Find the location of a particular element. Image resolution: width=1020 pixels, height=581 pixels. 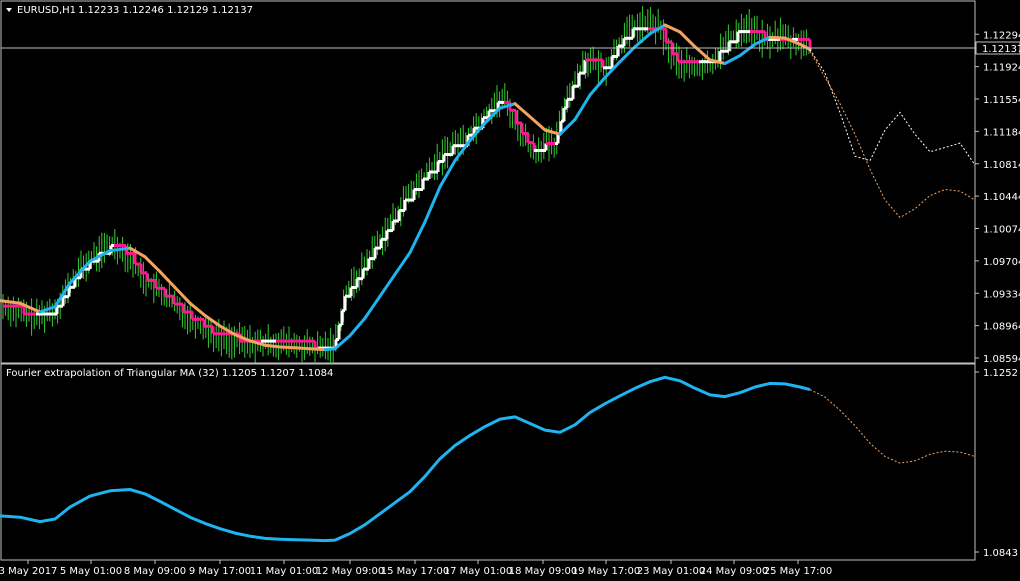

price-tick-label: 1.10074 is located at coordinates (1001, 230).